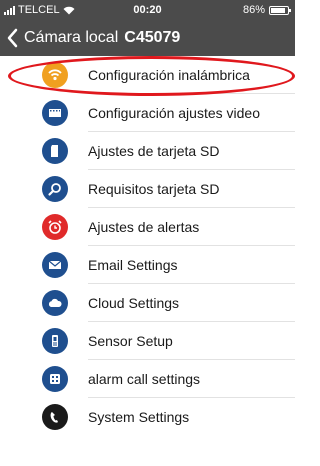 The image size is (320, 466). I want to click on wifi-icon, so click(55, 75).